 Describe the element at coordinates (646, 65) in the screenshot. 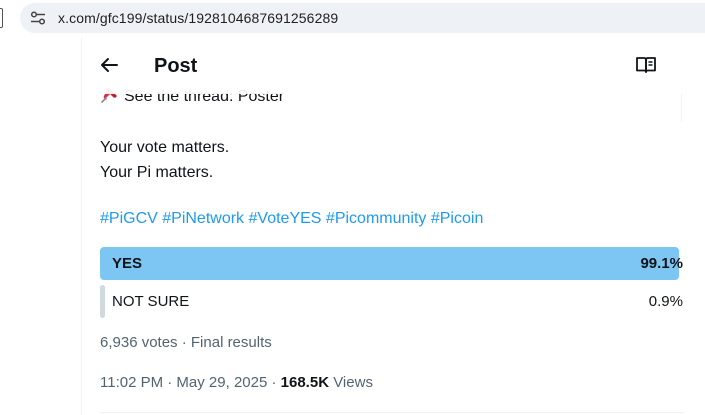

I see `open-book-icon` at that location.